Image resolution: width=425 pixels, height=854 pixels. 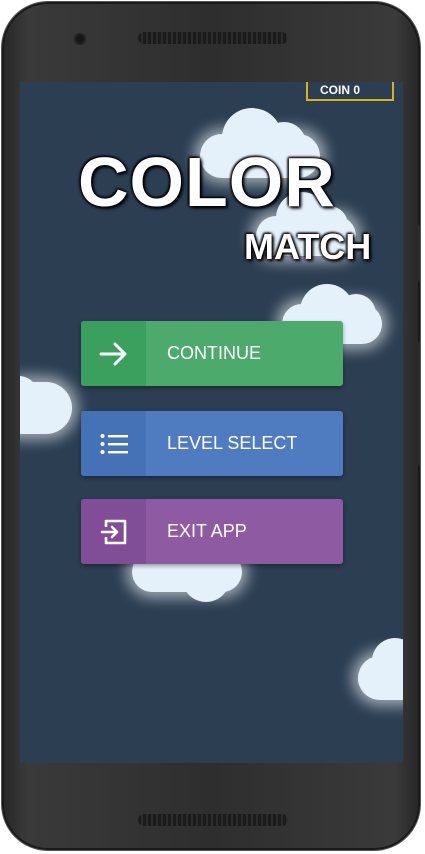 I want to click on coin-counter: COIN 0, so click(x=350, y=91).